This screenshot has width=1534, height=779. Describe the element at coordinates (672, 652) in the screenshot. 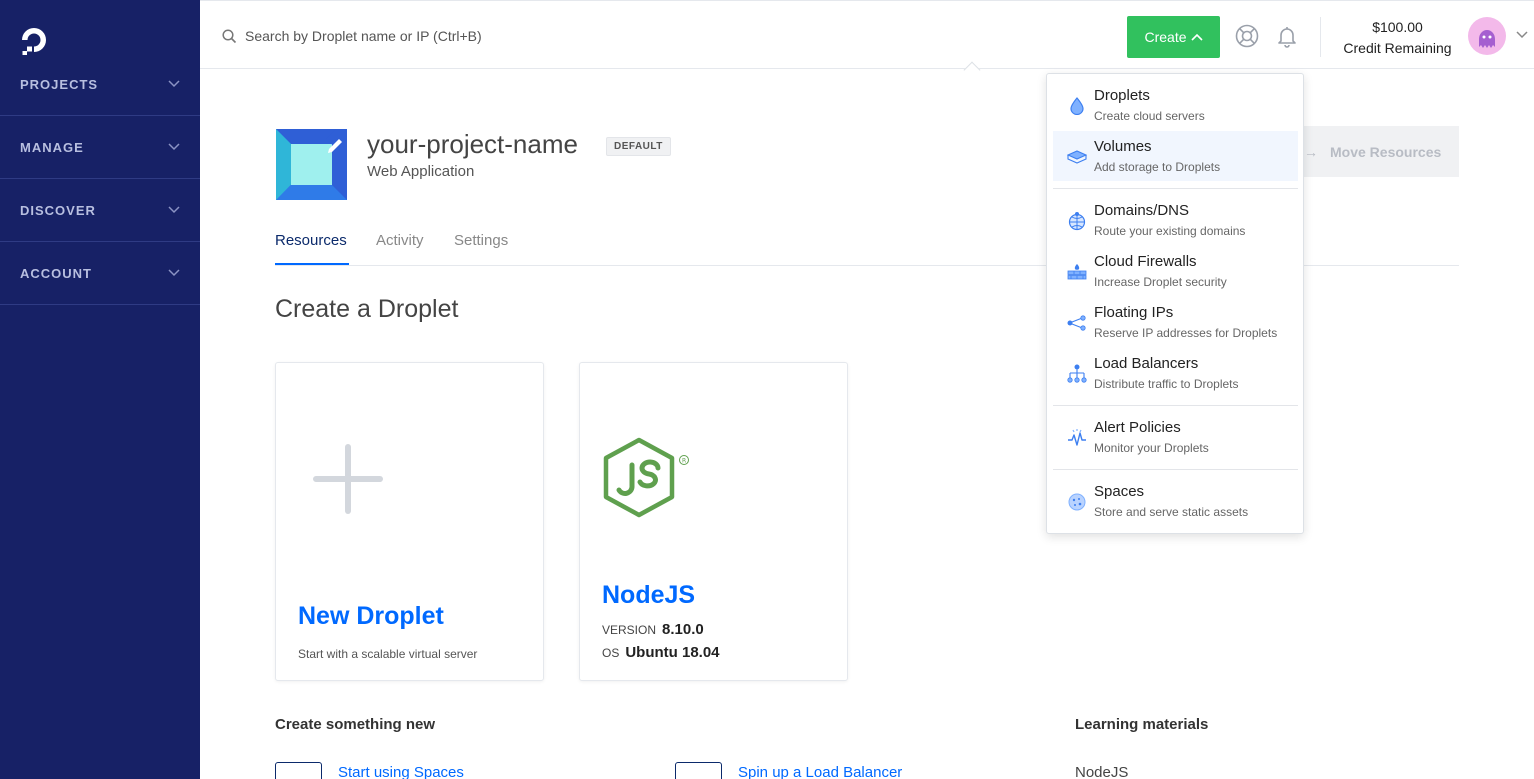

I see `os-value: Ubuntu 18.04` at that location.